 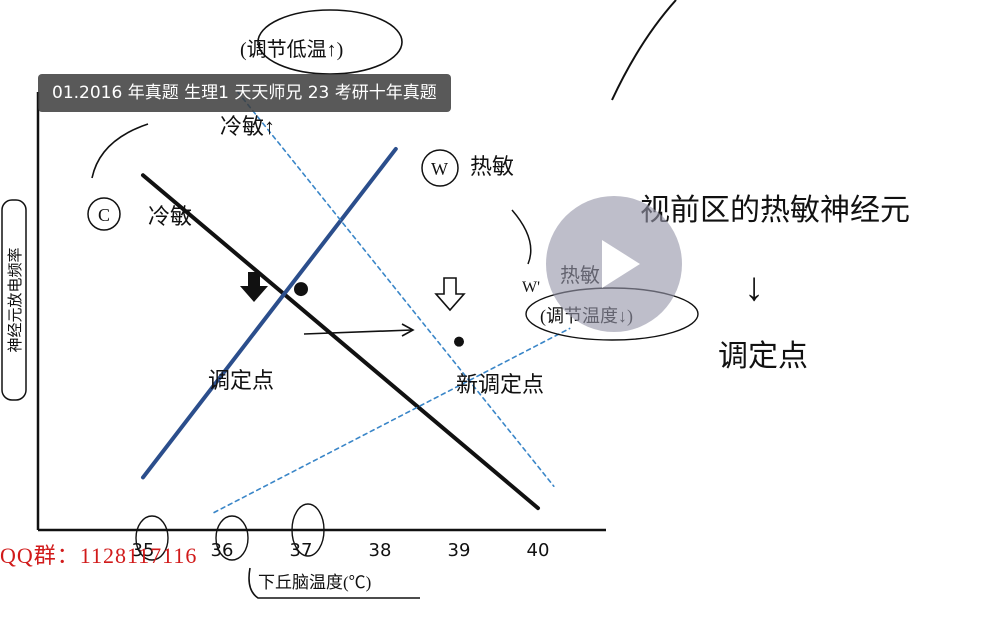 I want to click on play-button, so click(x=614, y=264).